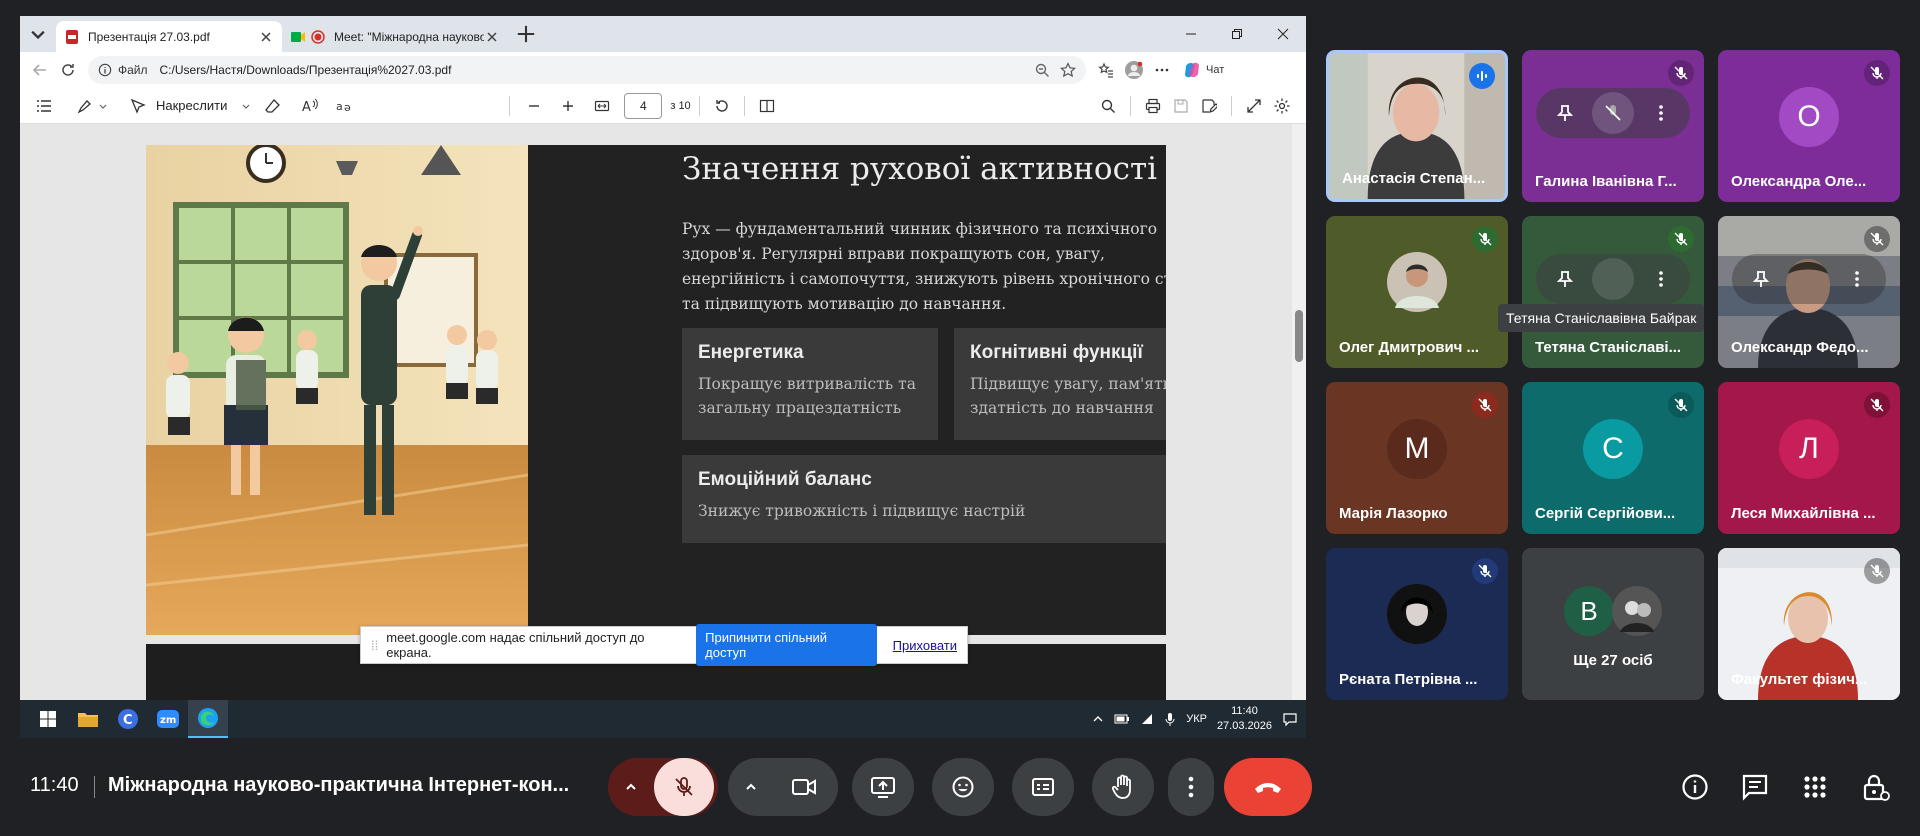 Image resolution: width=1920 pixels, height=836 pixels. I want to click on more-participants-tile: B Ще 27 осіб, so click(1613, 624).